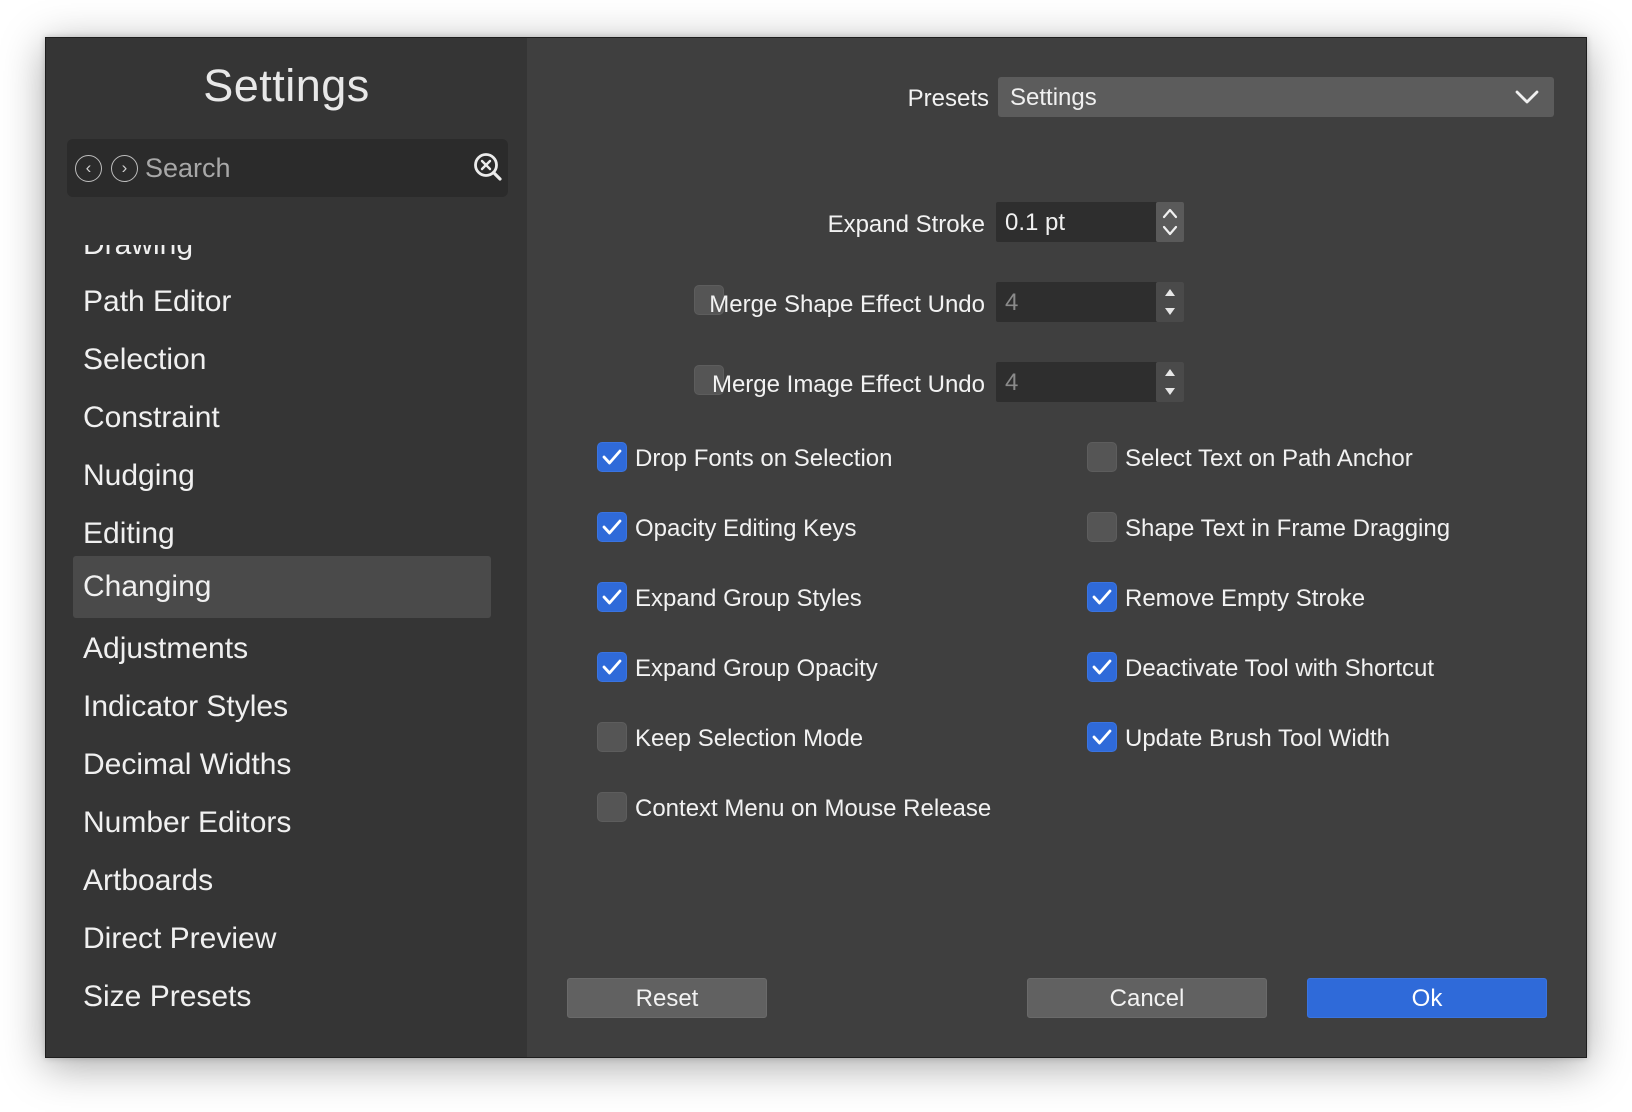 Image resolution: width=1632 pixels, height=1112 pixels. What do you see at coordinates (906, 224) in the screenshot?
I see `expand-stroke-label: Expand Stroke` at bounding box center [906, 224].